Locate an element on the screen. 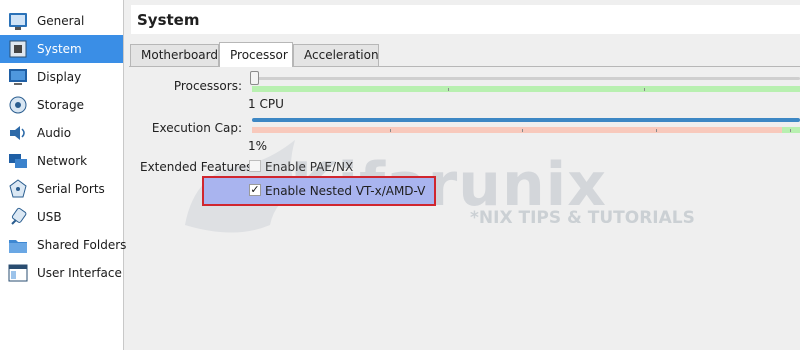  sidebar-item-shared-folders: Shared Folders is located at coordinates (63, 245).